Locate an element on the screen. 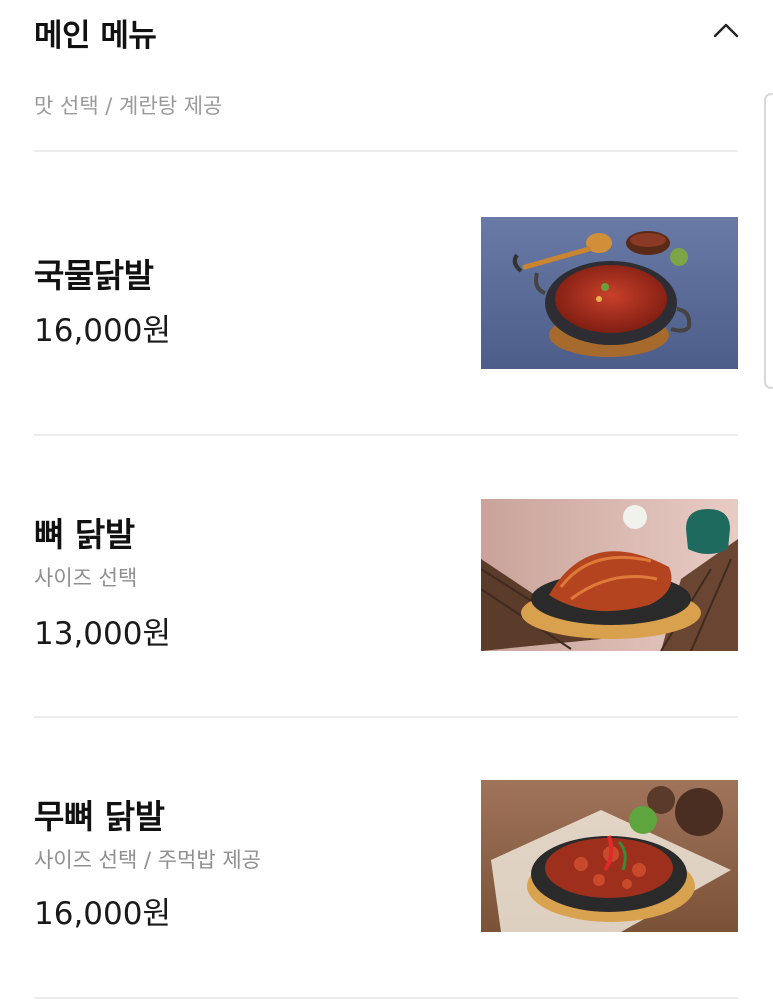 Image resolution: width=773 pixels, height=1004 pixels. spicy-soup-pan-photo is located at coordinates (609, 293).